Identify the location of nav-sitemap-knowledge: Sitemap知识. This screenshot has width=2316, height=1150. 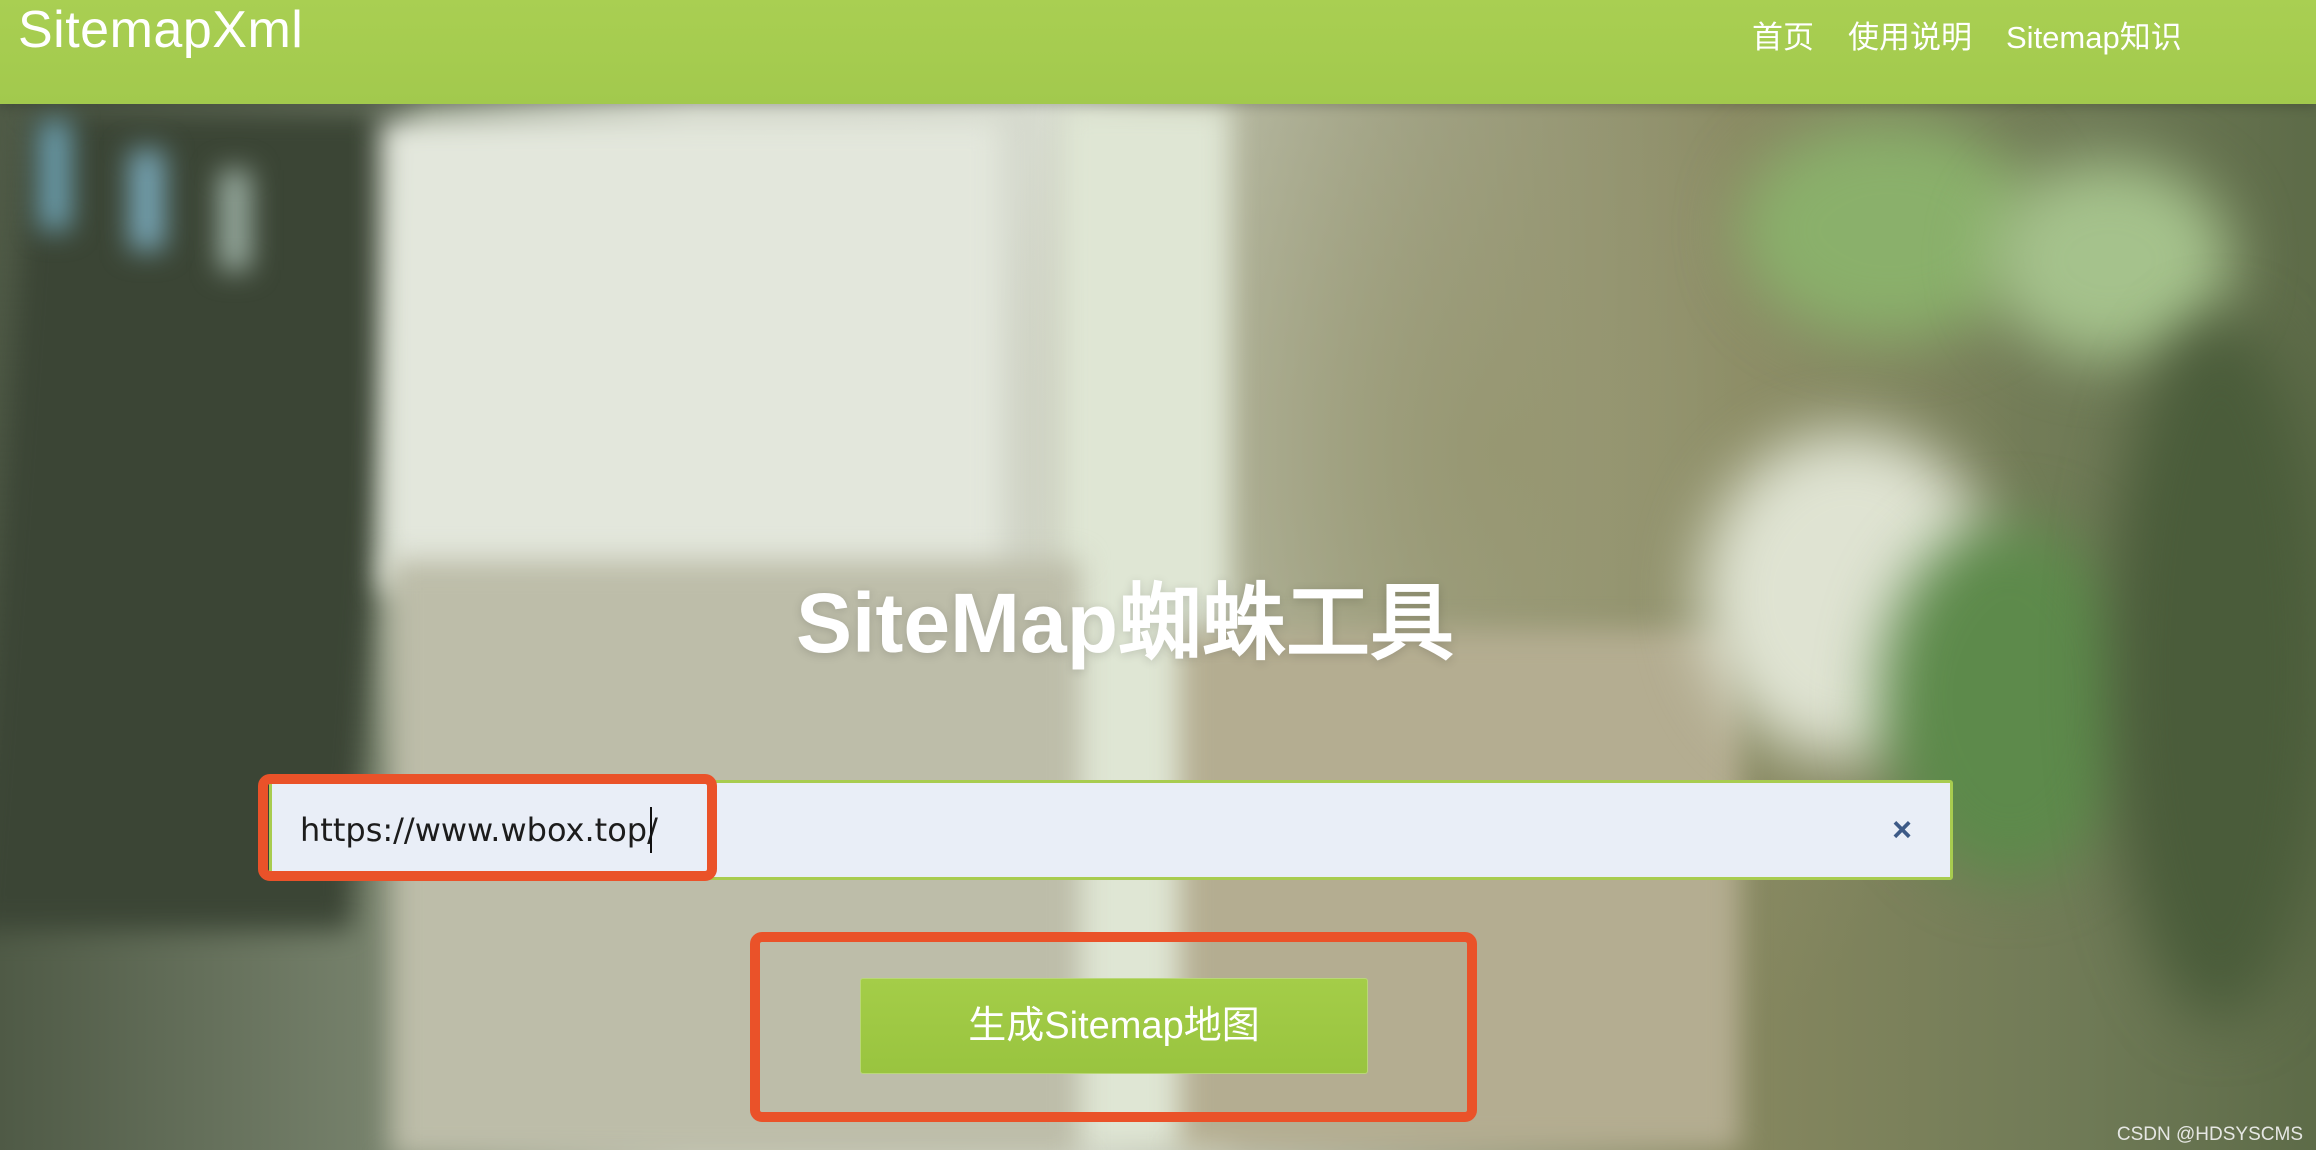
(2094, 38).